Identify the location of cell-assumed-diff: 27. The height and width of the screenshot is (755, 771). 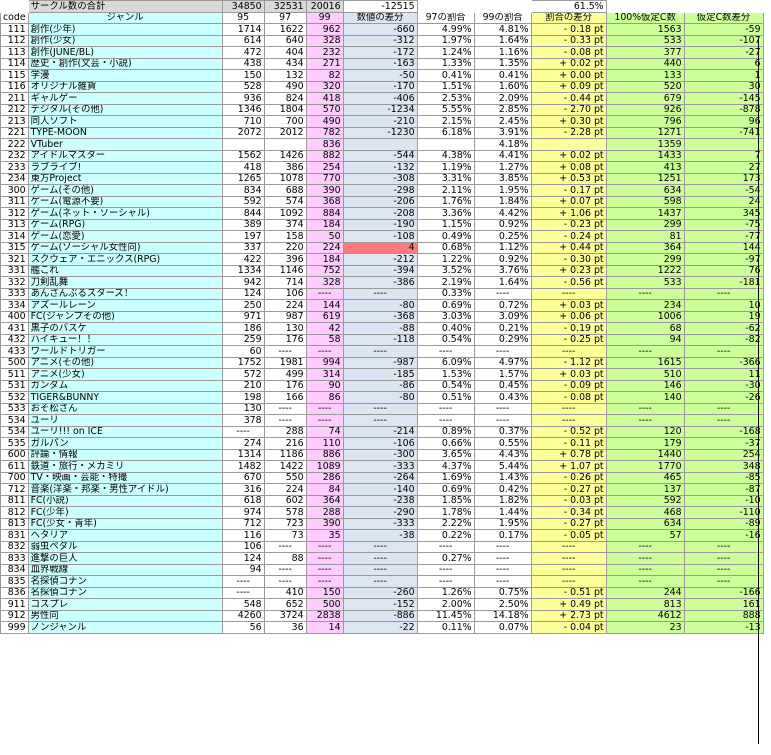
(723, 167).